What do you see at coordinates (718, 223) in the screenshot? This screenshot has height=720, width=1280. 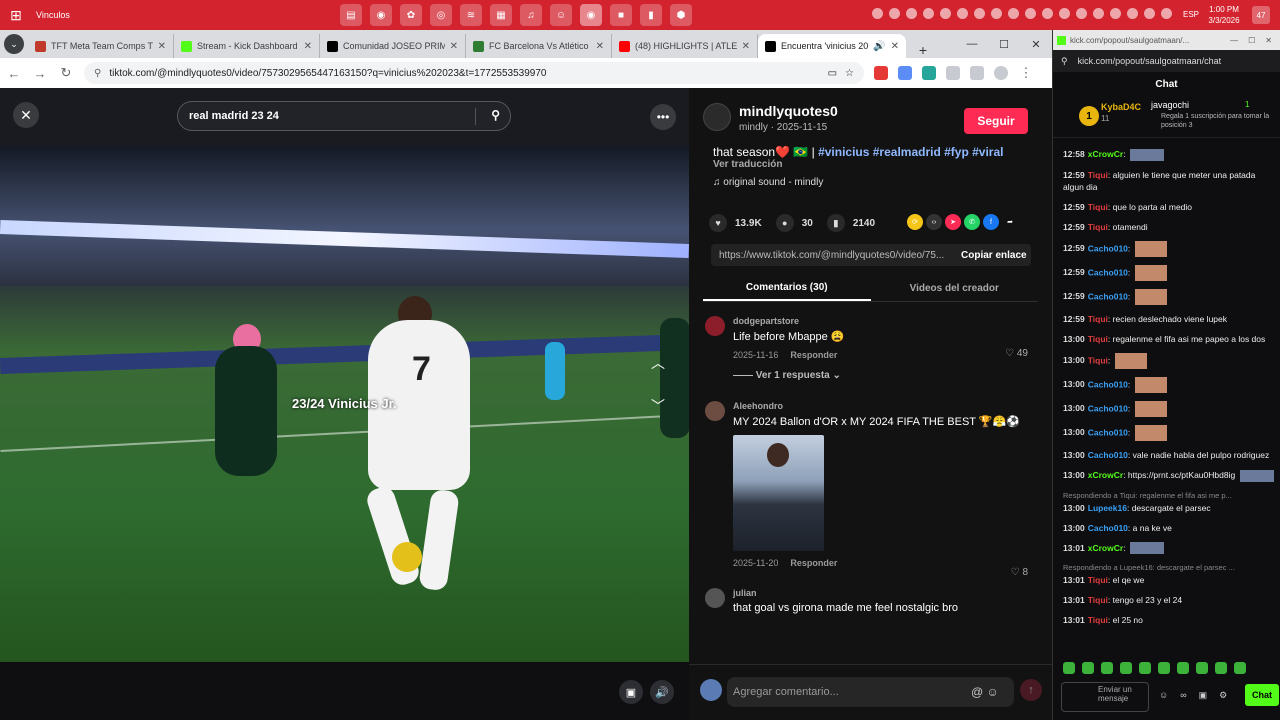 I see `like-heart-icon: ♥` at bounding box center [718, 223].